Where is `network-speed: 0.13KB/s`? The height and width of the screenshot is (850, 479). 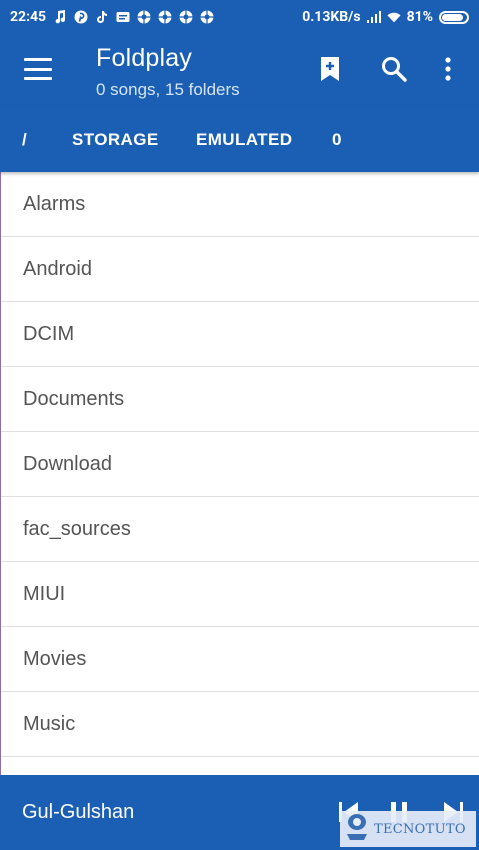 network-speed: 0.13KB/s is located at coordinates (331, 17).